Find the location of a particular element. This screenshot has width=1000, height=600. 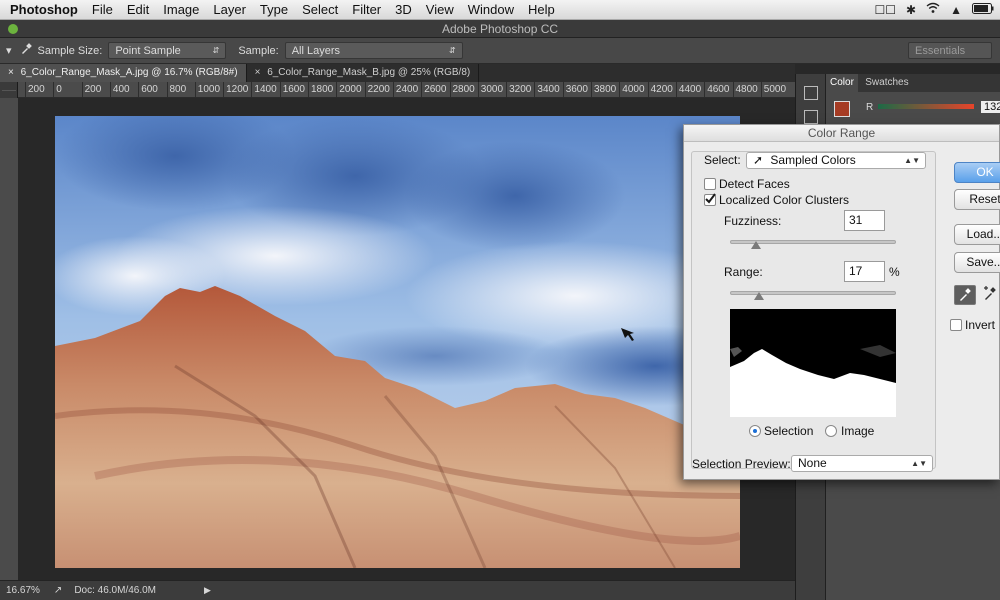

tab-swatches: Swatches is located at coordinates (886, 83).